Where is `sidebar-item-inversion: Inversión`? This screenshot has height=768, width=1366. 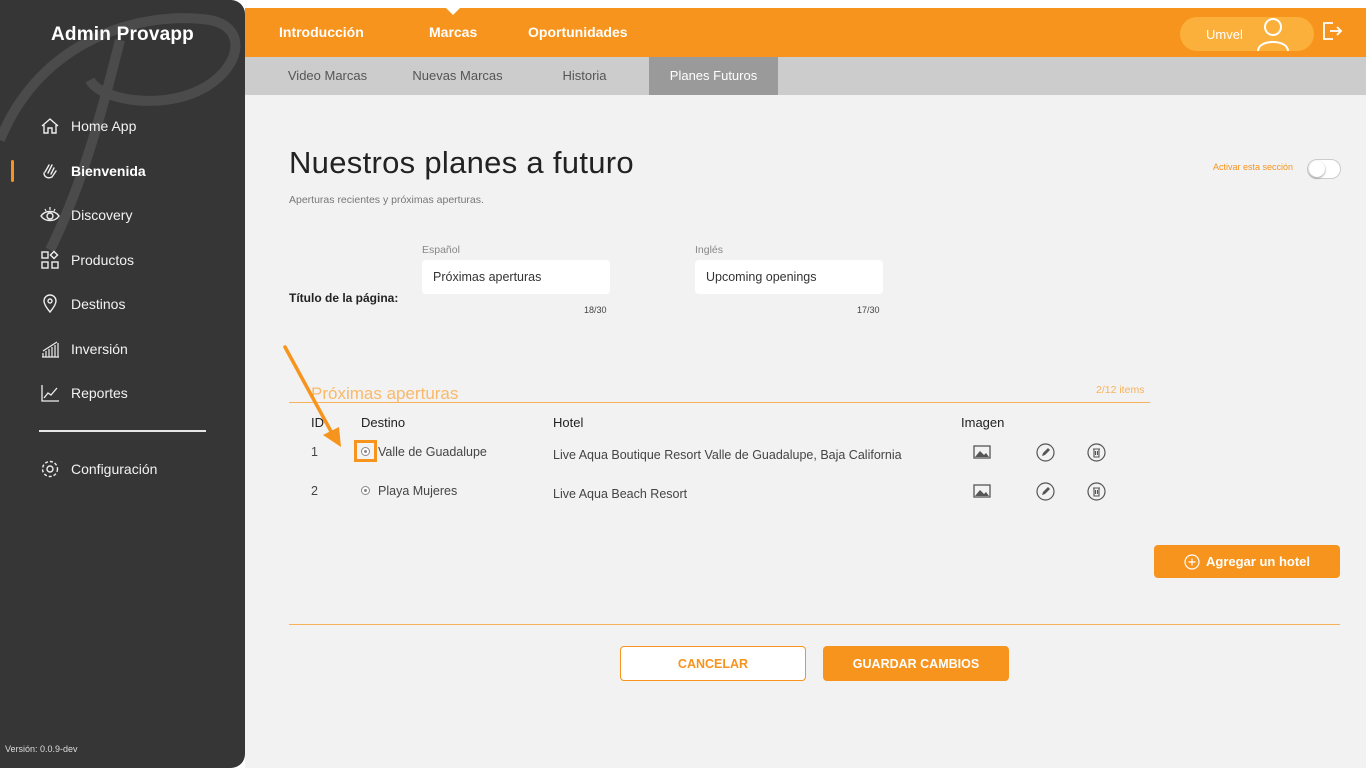
sidebar-item-inversion: Inversión is located at coordinates (122, 349).